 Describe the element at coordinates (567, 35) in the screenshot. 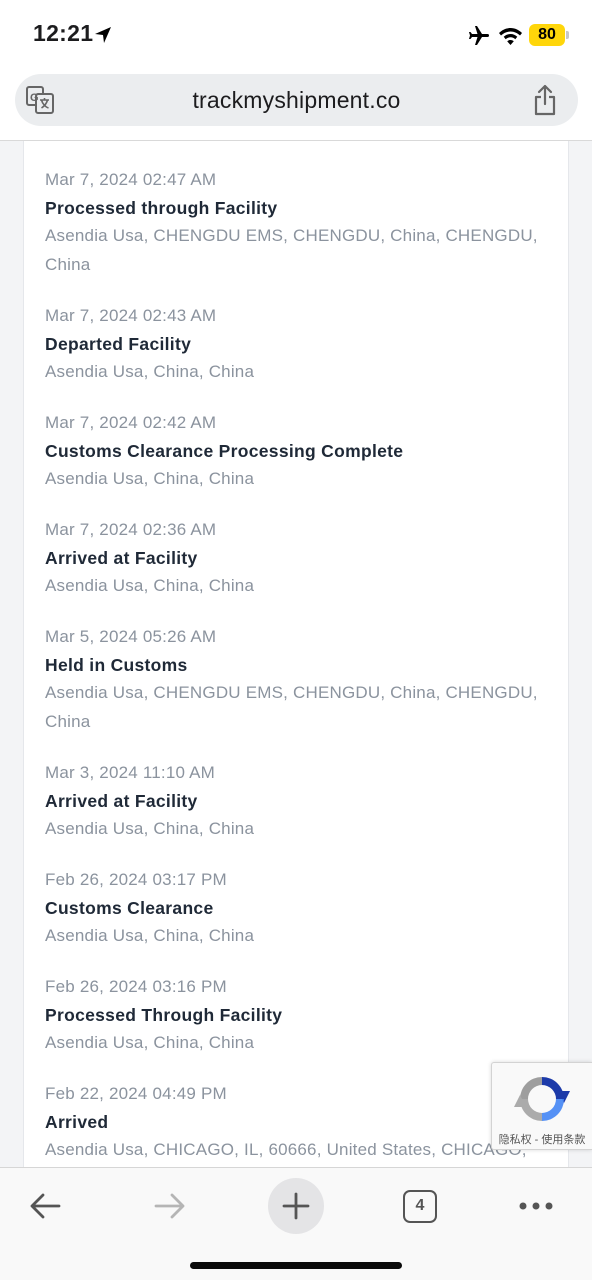

I see `battery-cap` at that location.